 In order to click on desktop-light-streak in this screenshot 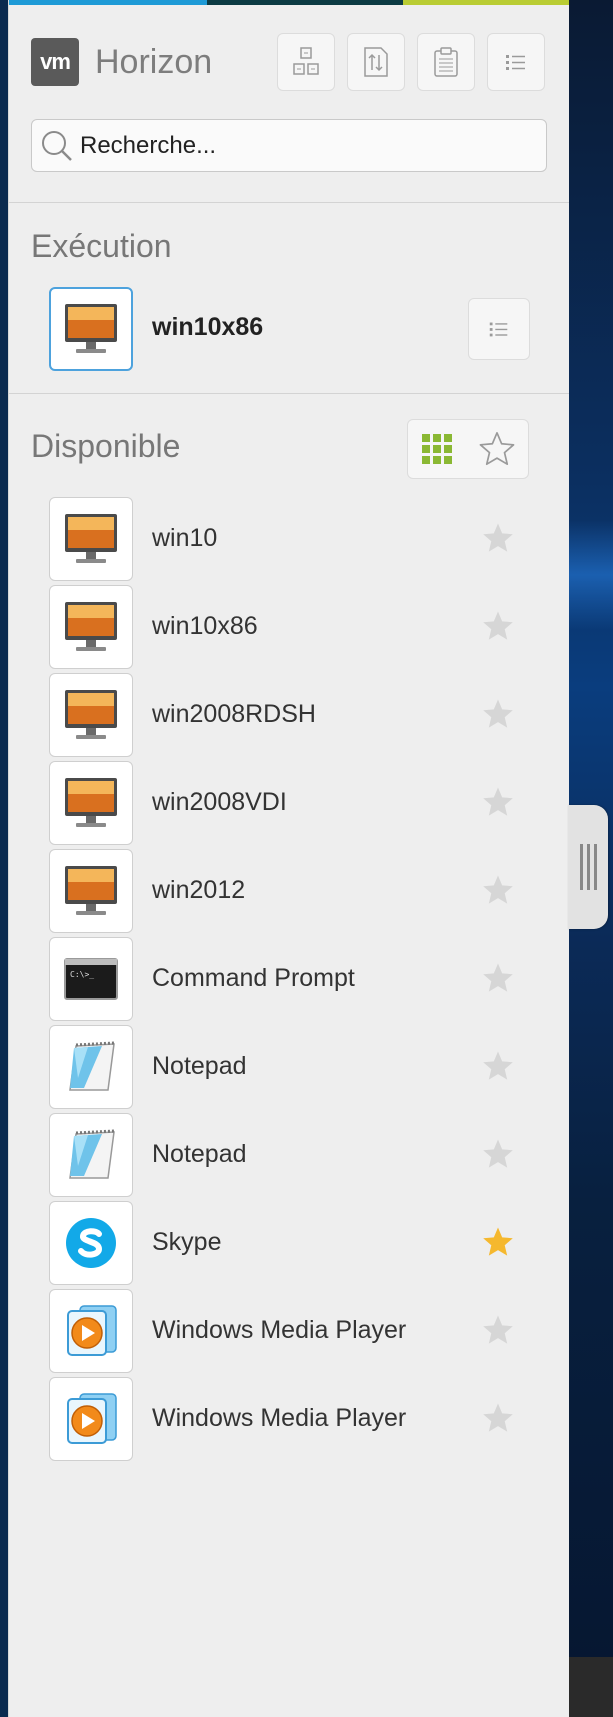, I will do `click(590, 575)`.